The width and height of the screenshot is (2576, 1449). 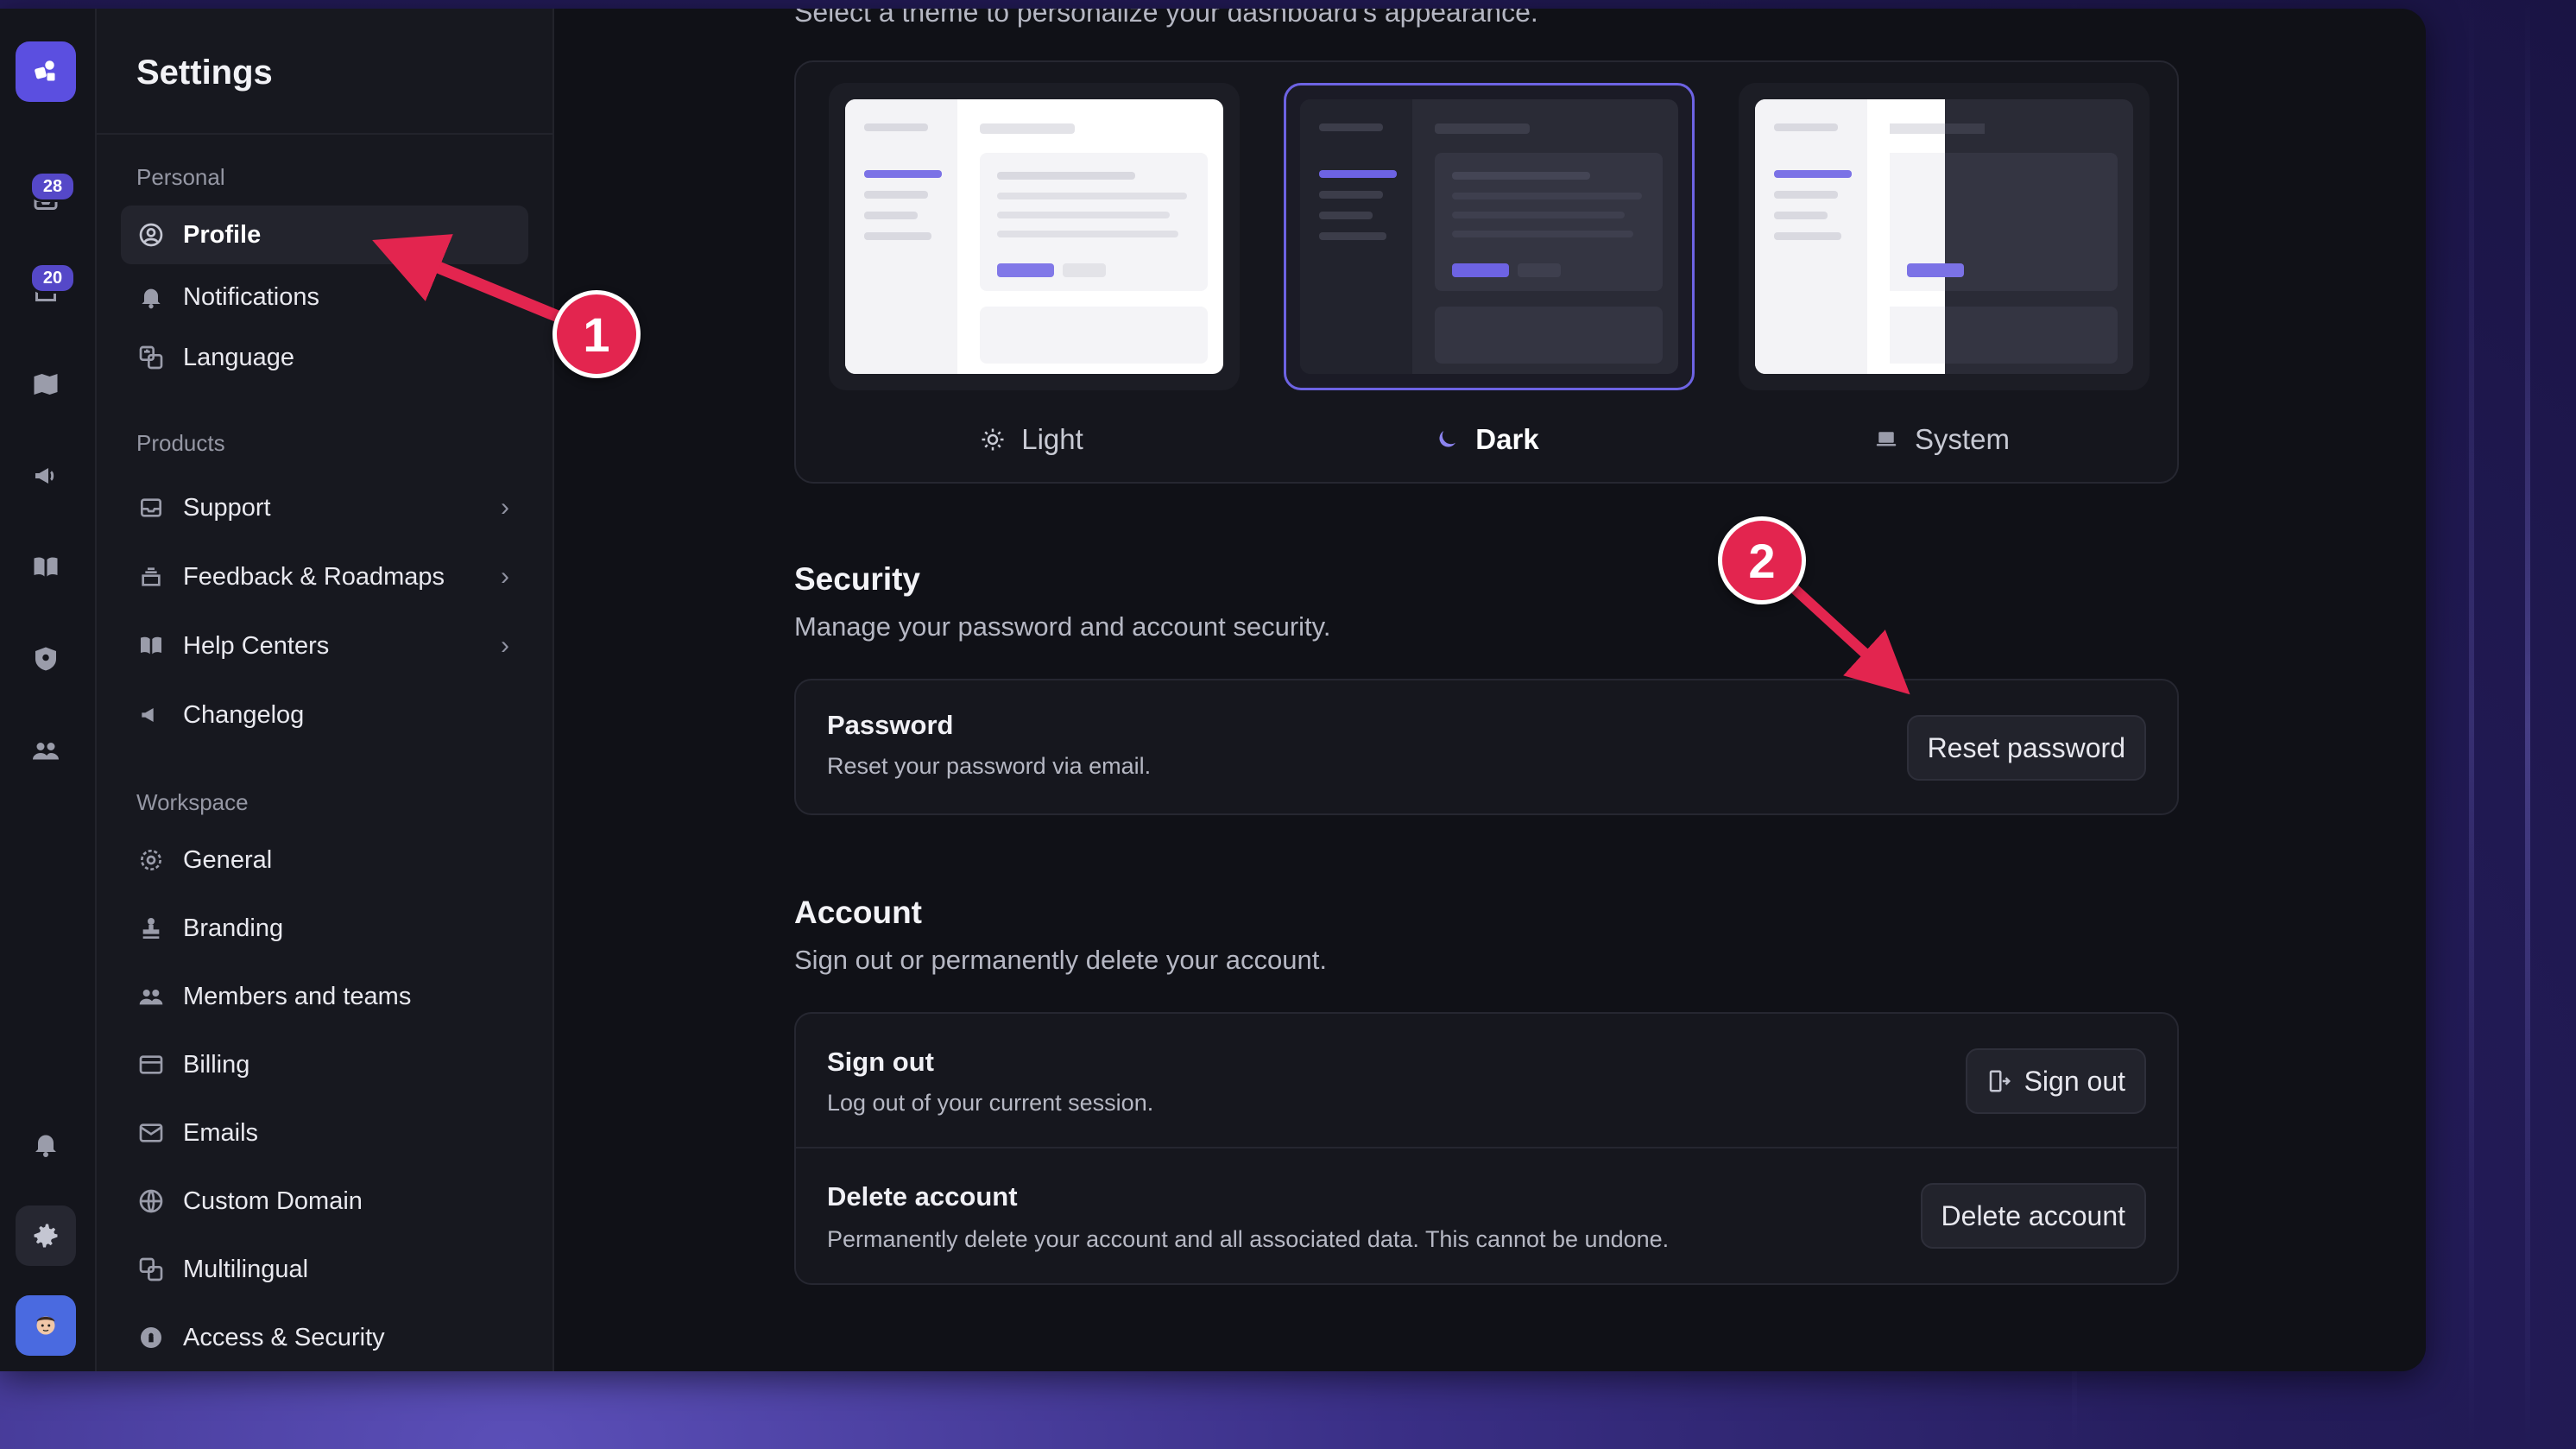 I want to click on section-label-personal: Personal, so click(x=180, y=177).